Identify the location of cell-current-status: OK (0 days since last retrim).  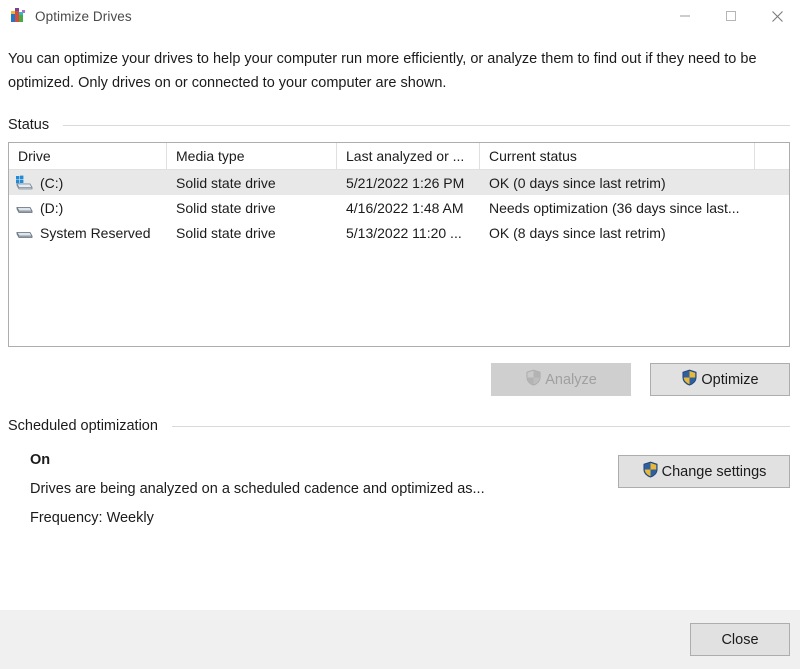
(577, 182).